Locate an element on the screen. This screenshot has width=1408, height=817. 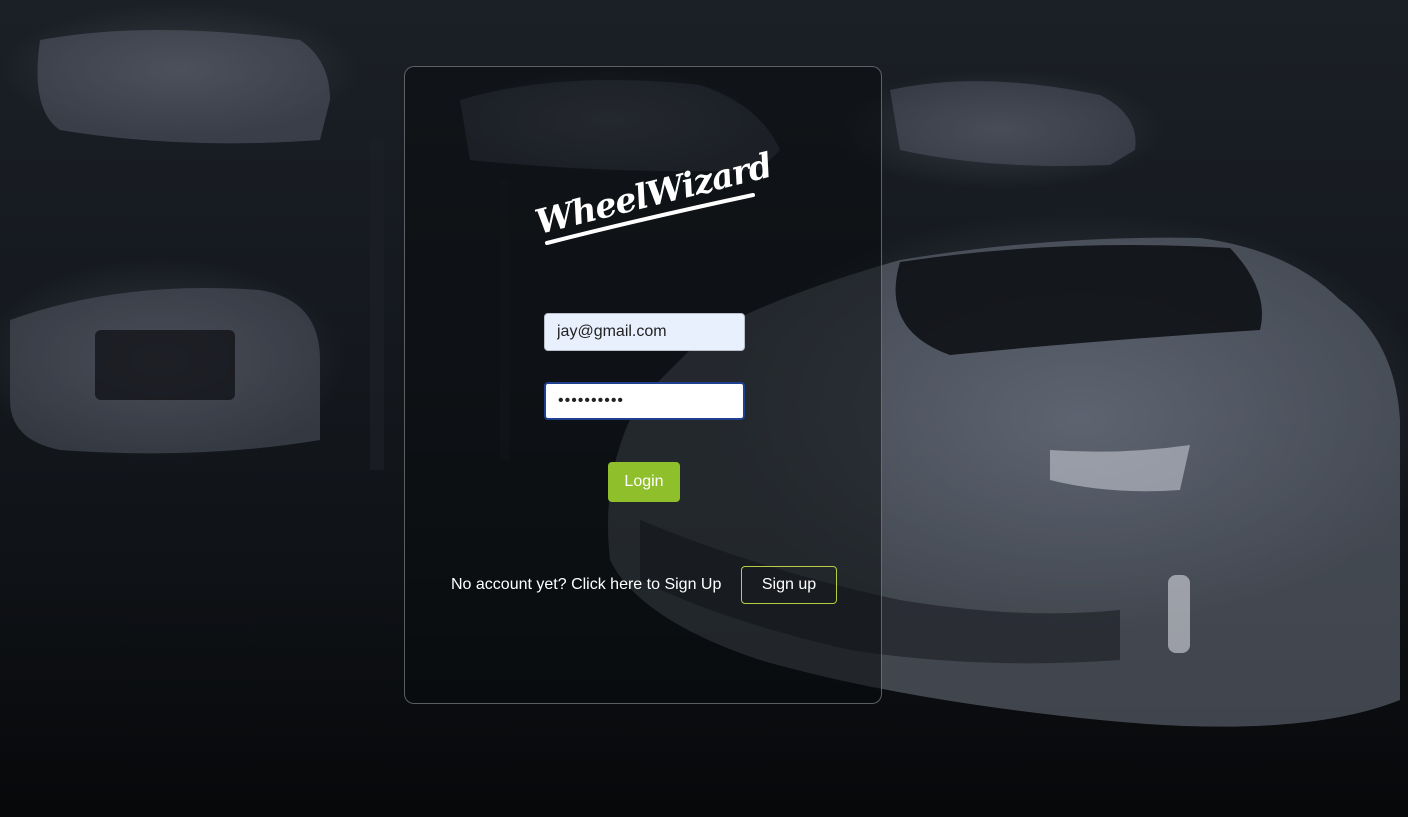
login-button: Login is located at coordinates (644, 482).